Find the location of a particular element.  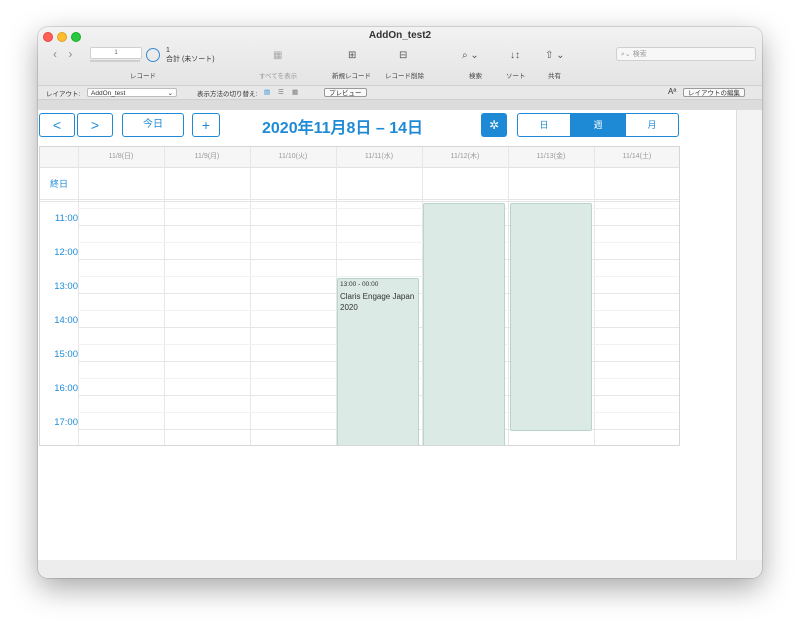

search-icon: ⌕ ⌄ is located at coordinates (470, 55).